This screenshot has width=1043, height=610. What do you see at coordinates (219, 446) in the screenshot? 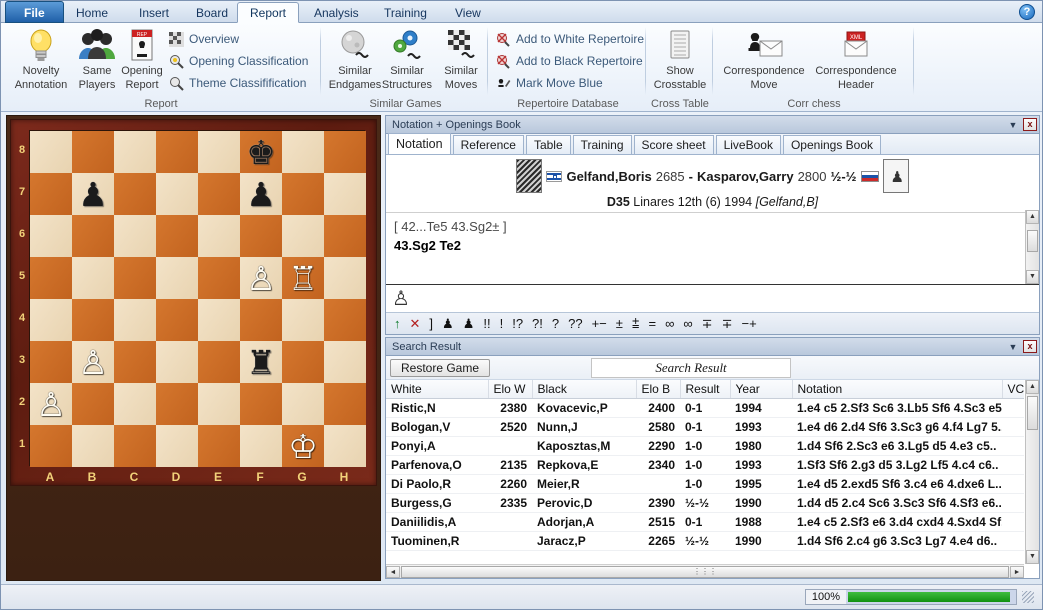
I see `square-e1` at bounding box center [219, 446].